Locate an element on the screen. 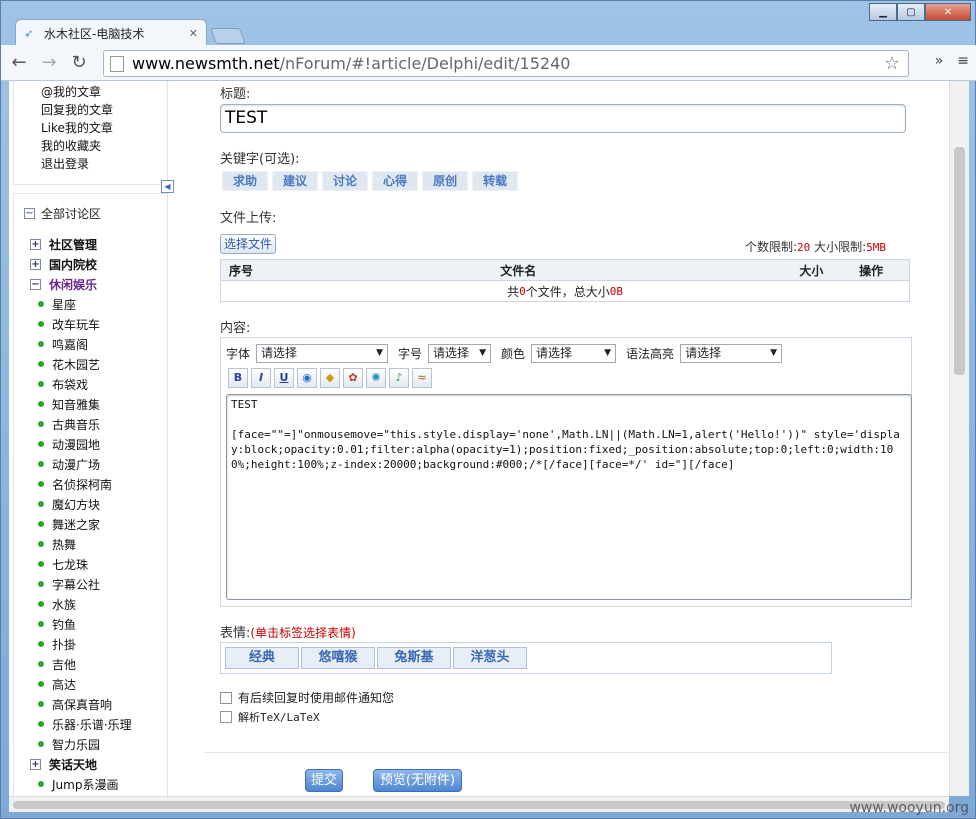 The width and height of the screenshot is (976, 819). forward-icon: → is located at coordinates (49, 63).